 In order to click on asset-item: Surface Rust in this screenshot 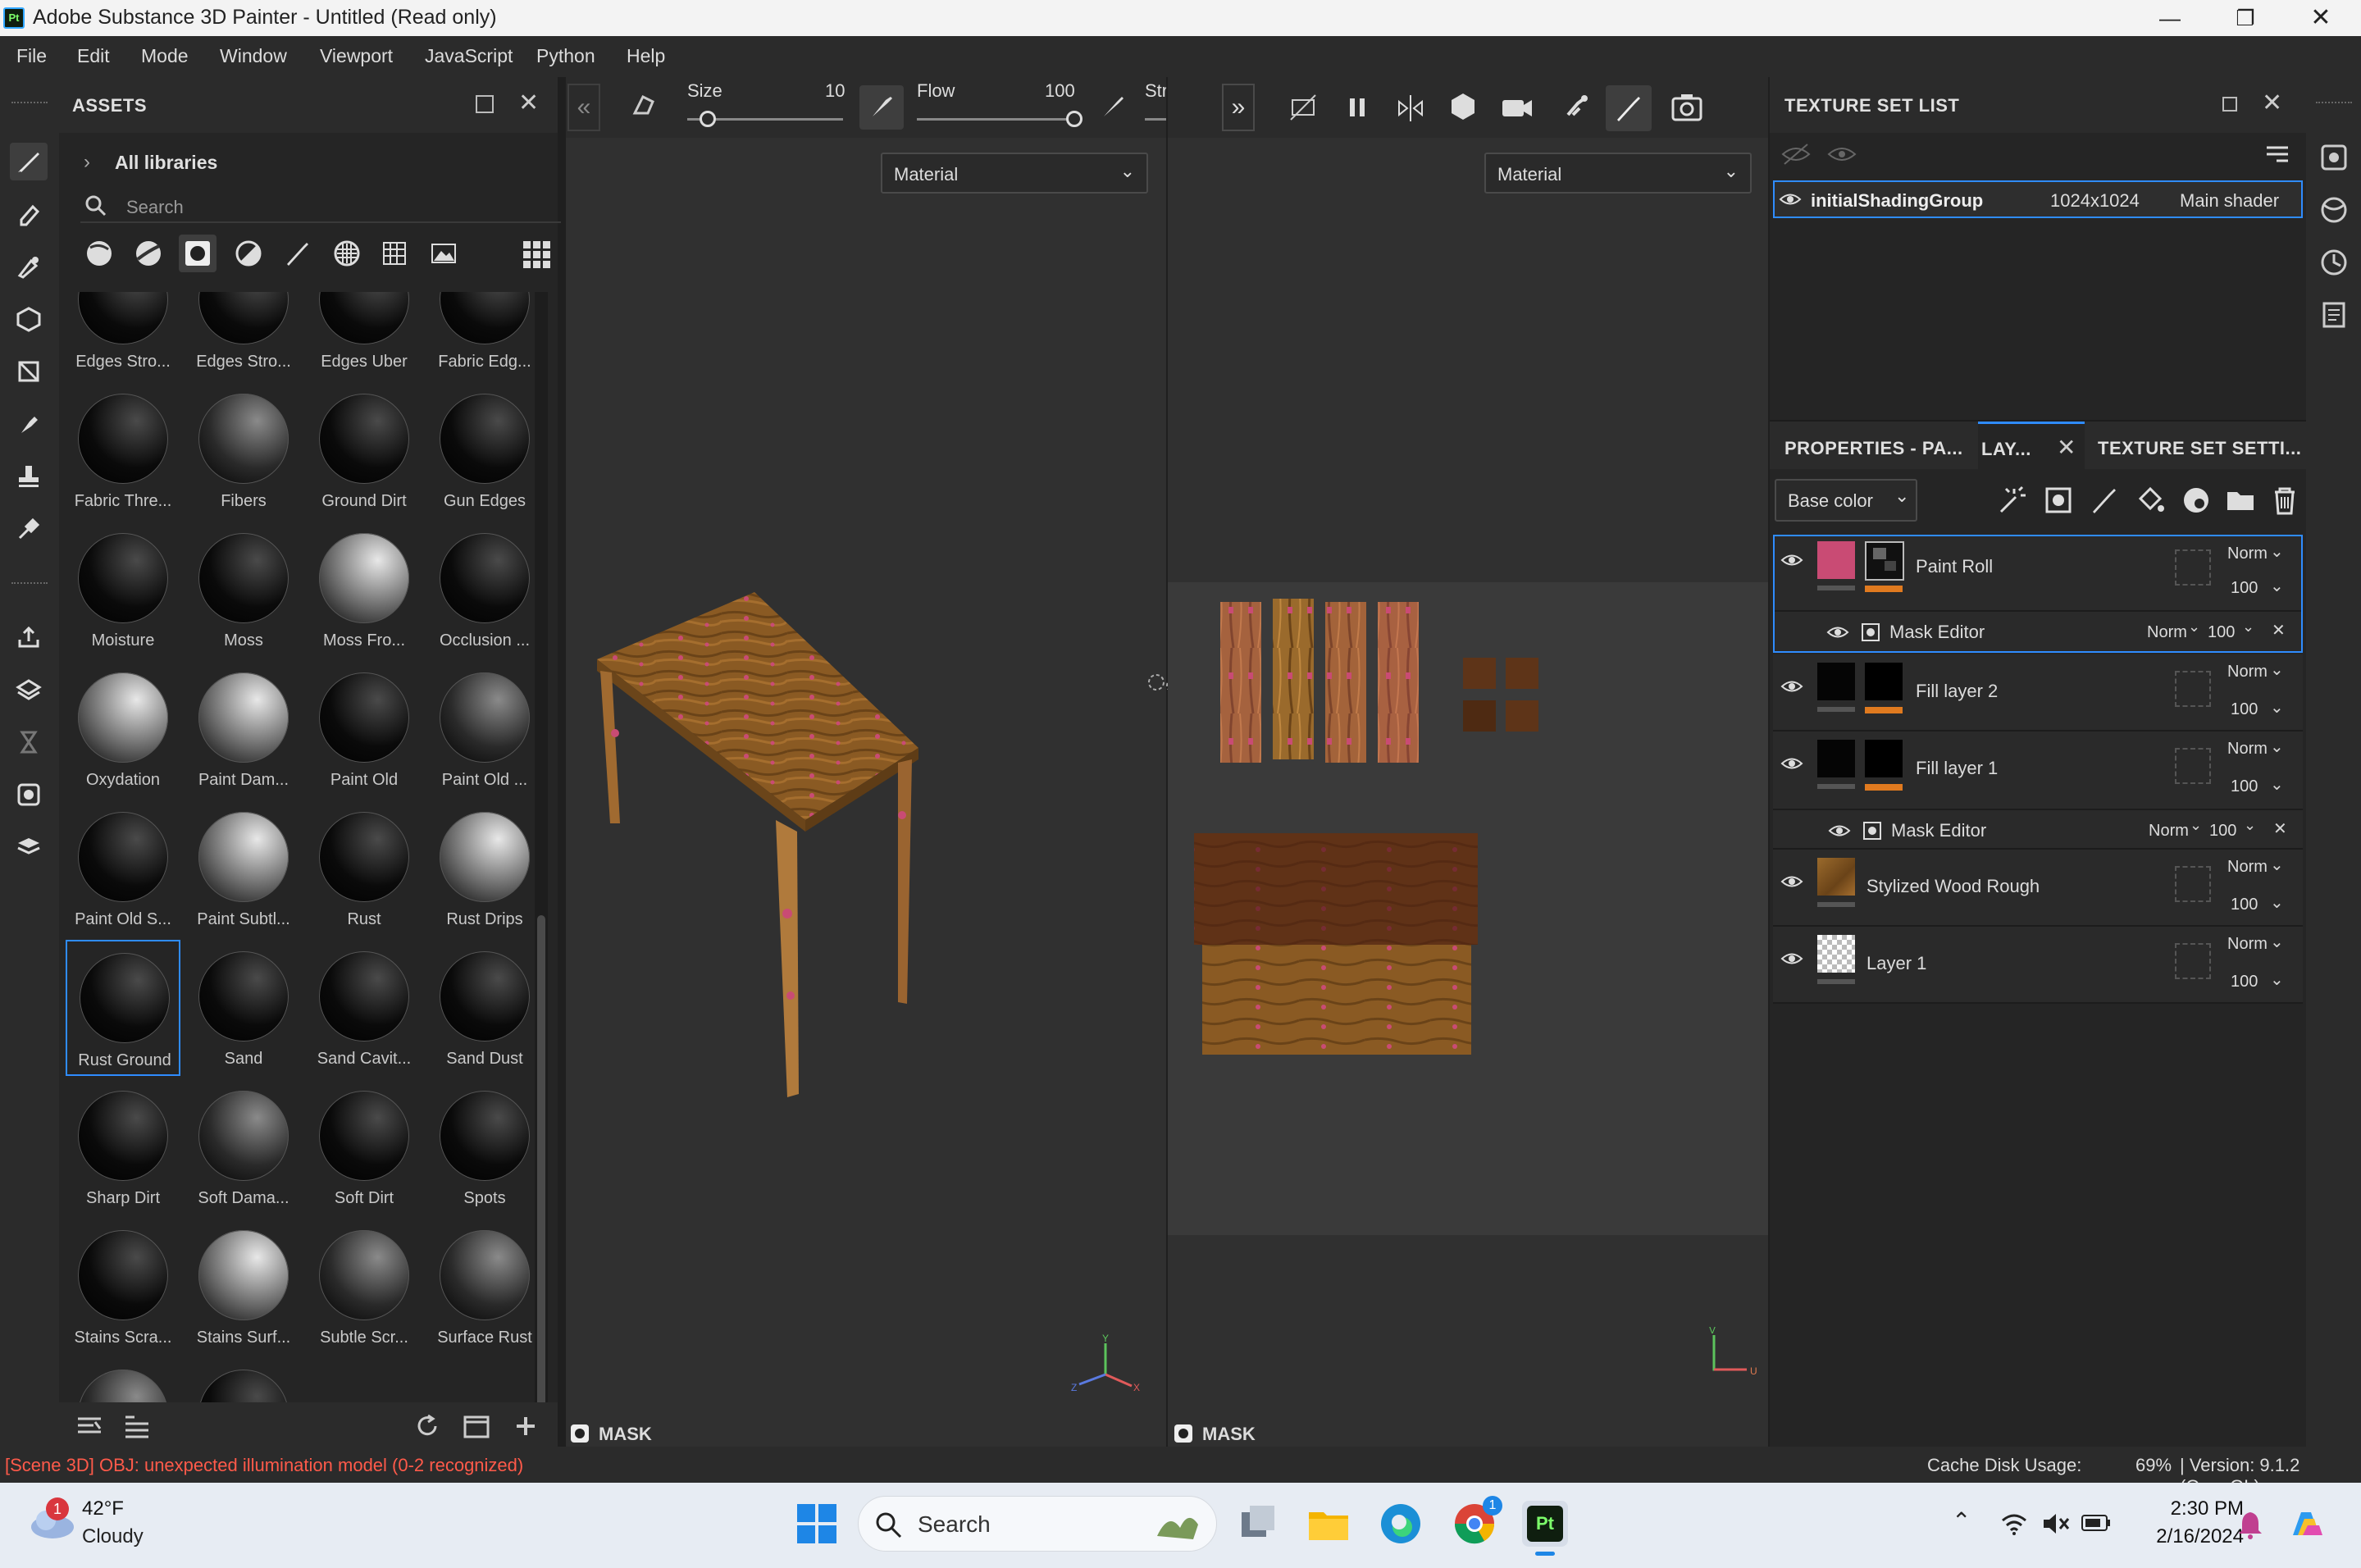, I will do `click(484, 1287)`.